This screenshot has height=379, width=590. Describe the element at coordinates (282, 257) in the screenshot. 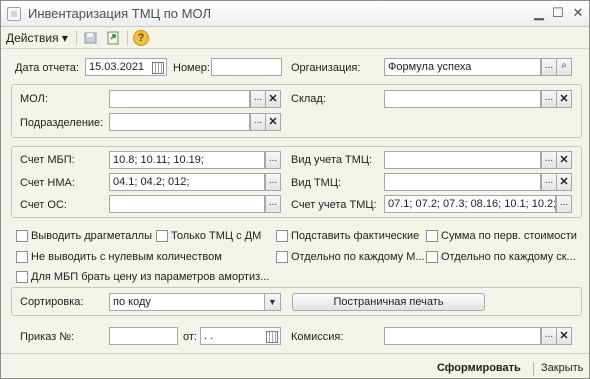

I see `checkbox-per-mol` at that location.